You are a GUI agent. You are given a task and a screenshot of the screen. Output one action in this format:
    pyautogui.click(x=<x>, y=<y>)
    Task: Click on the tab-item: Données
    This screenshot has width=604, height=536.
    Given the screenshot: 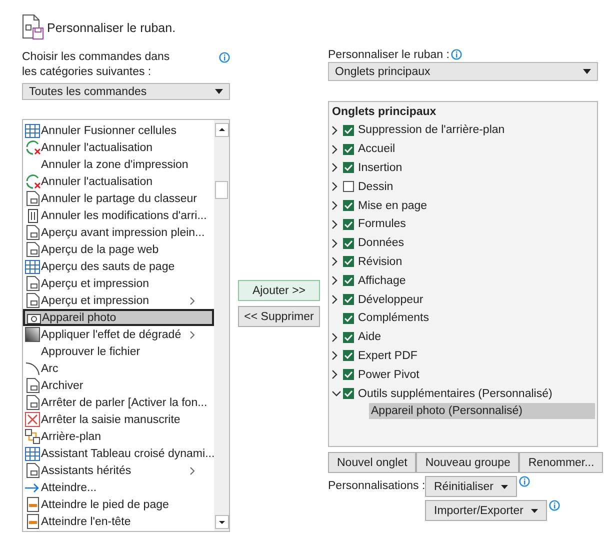 What is the action you would take?
    pyautogui.click(x=381, y=243)
    